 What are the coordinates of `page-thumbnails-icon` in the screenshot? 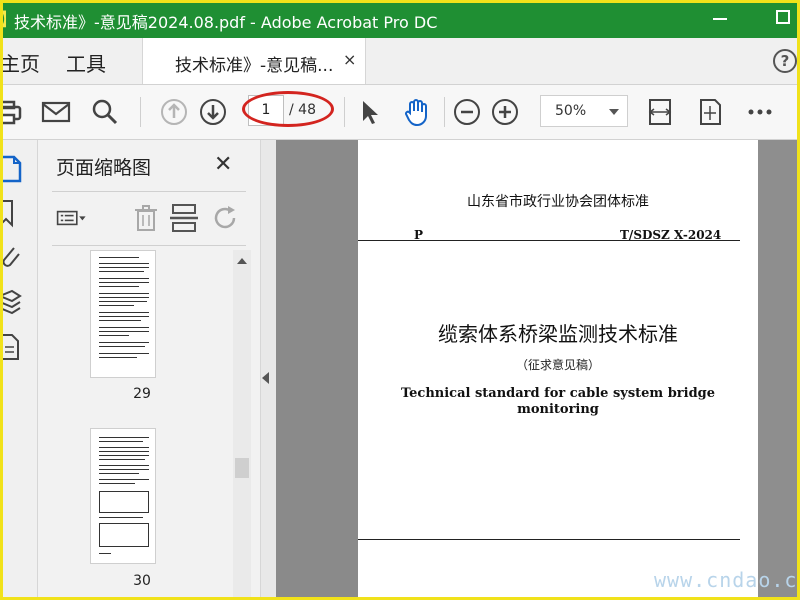 It's located at (13, 169).